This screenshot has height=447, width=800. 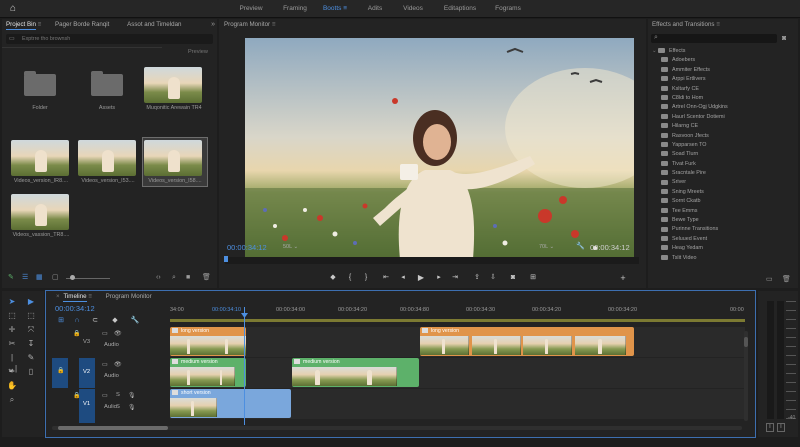 I want to click on effects-folder-item: Bewe Type, so click(x=729, y=220).